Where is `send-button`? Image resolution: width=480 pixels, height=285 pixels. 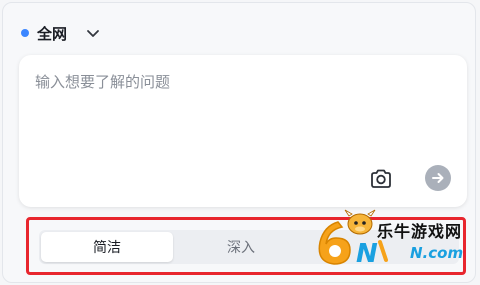
send-button is located at coordinates (438, 178).